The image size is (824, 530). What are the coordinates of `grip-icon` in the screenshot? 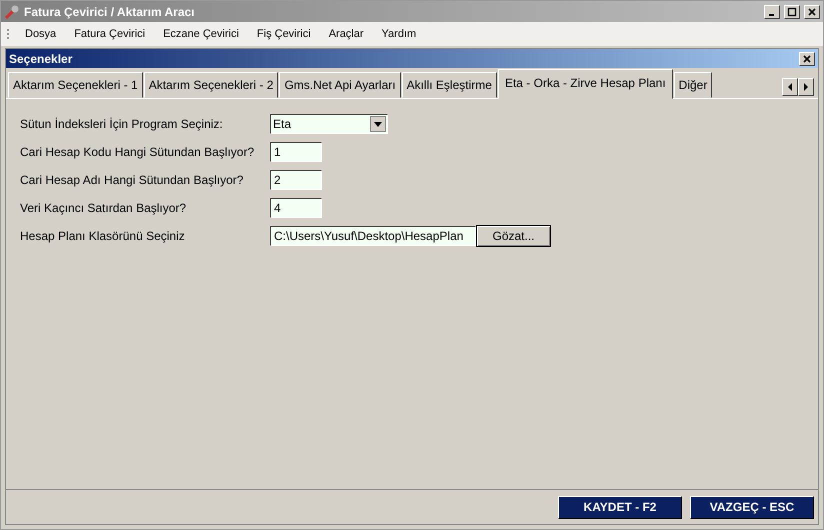 It's located at (8, 34).